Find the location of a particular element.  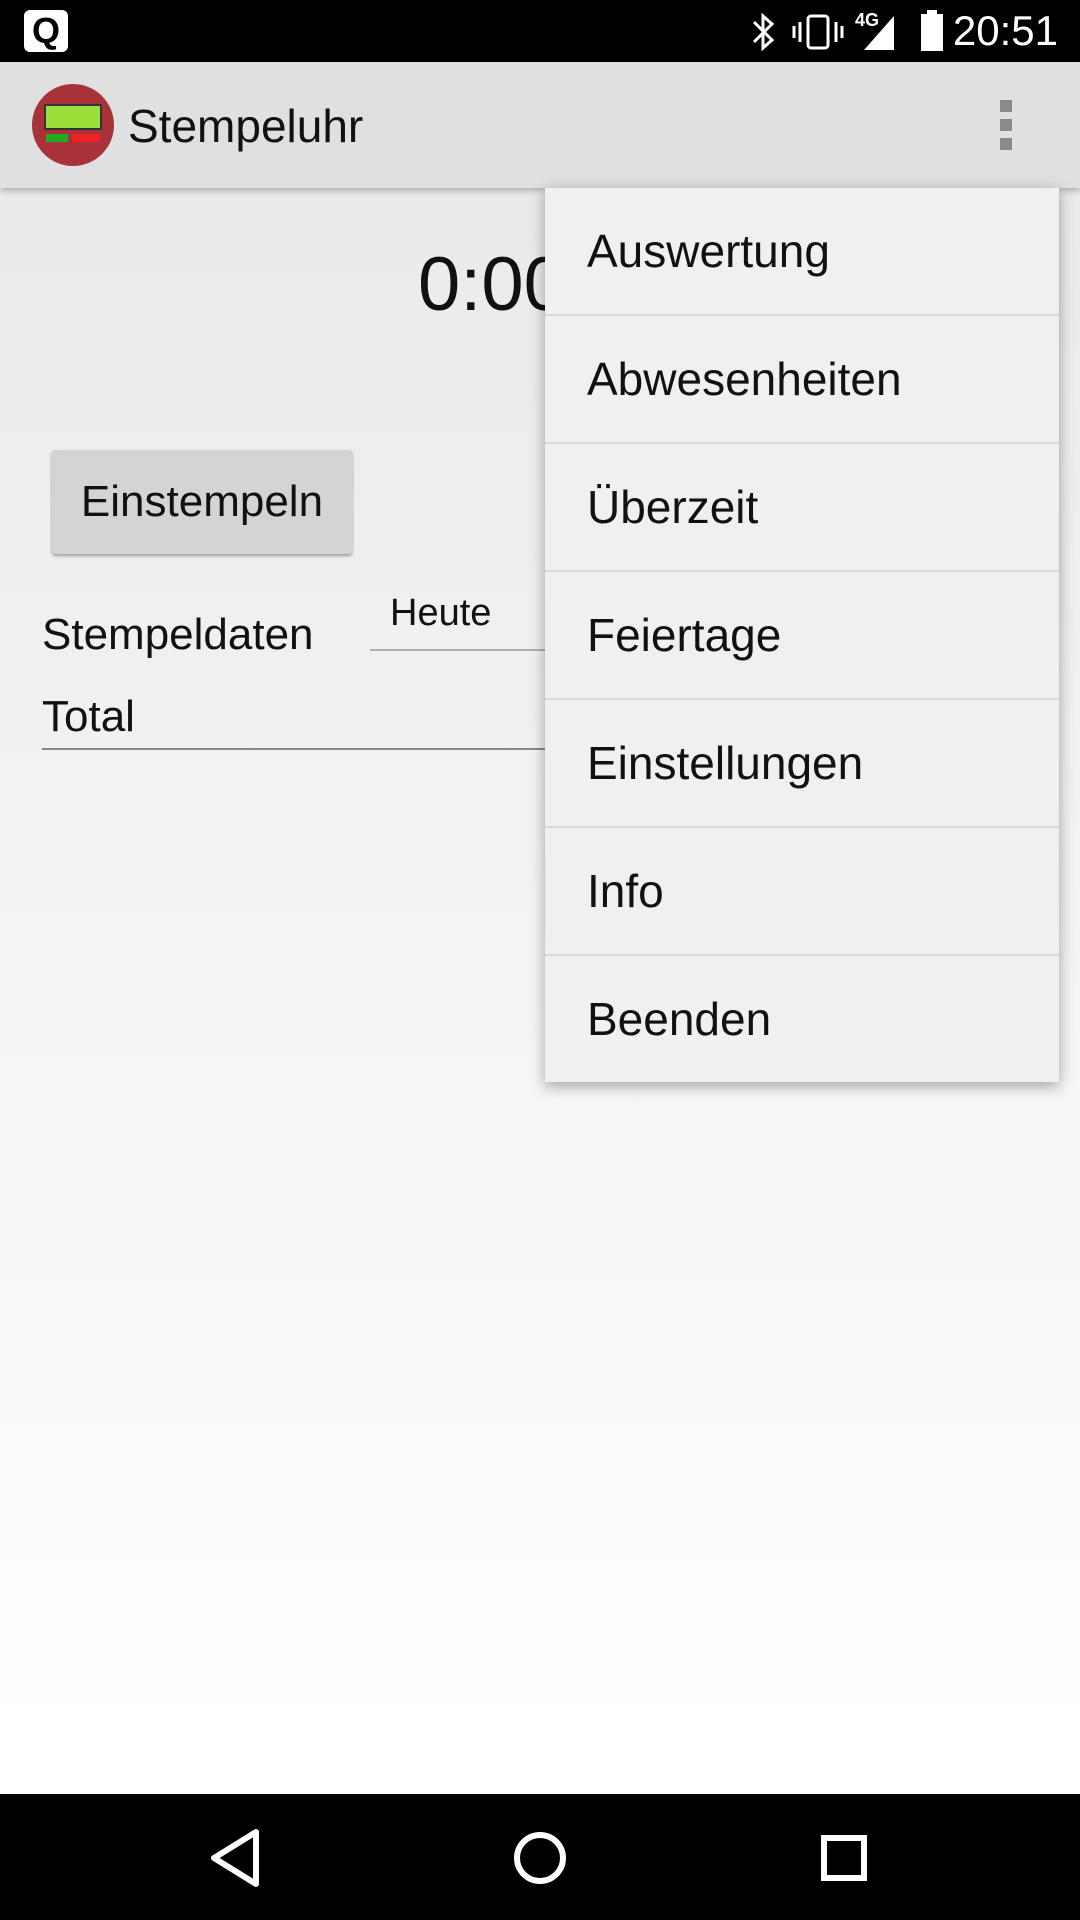

logo-in-indicator is located at coordinates (57, 138).